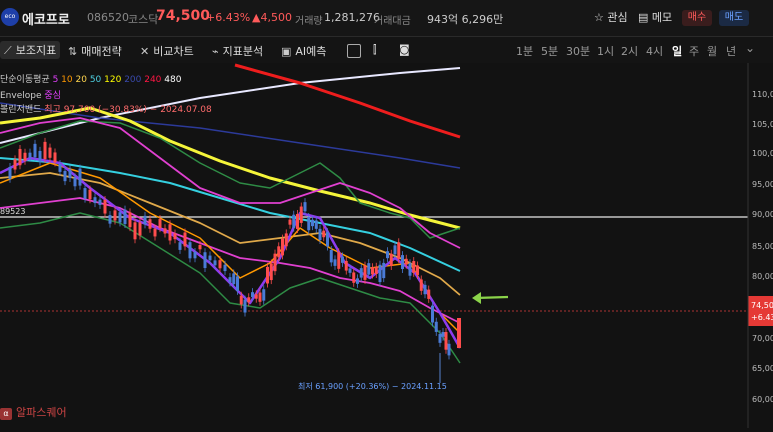 The width and height of the screenshot is (773, 432). Describe the element at coordinates (404, 49) in the screenshot. I see `camera-icon: ◙` at that location.